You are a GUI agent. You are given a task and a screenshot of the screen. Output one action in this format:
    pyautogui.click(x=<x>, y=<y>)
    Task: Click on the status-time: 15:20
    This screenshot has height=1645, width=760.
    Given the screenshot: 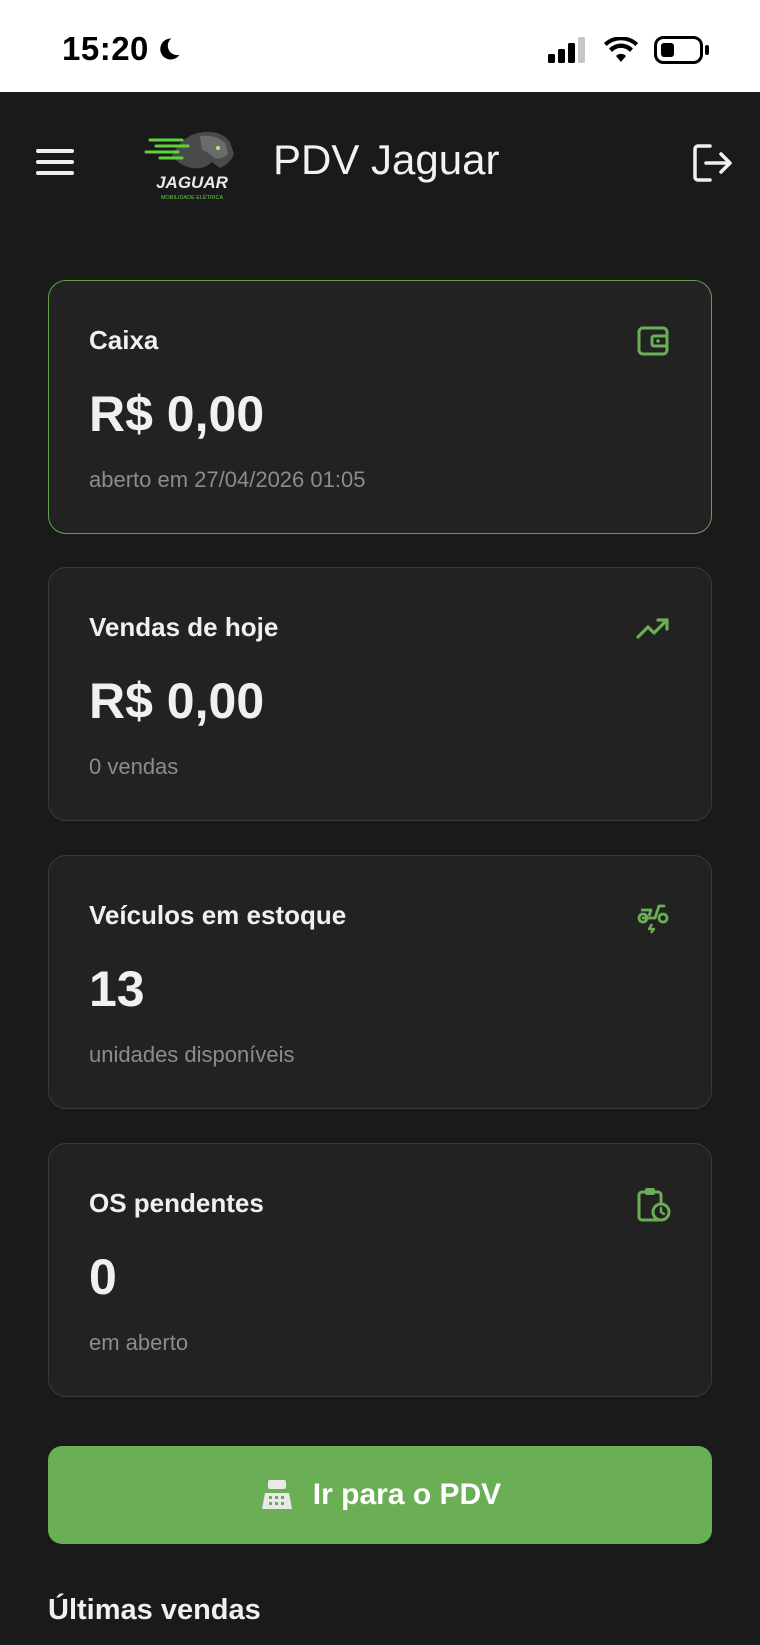 What is the action you would take?
    pyautogui.click(x=122, y=49)
    